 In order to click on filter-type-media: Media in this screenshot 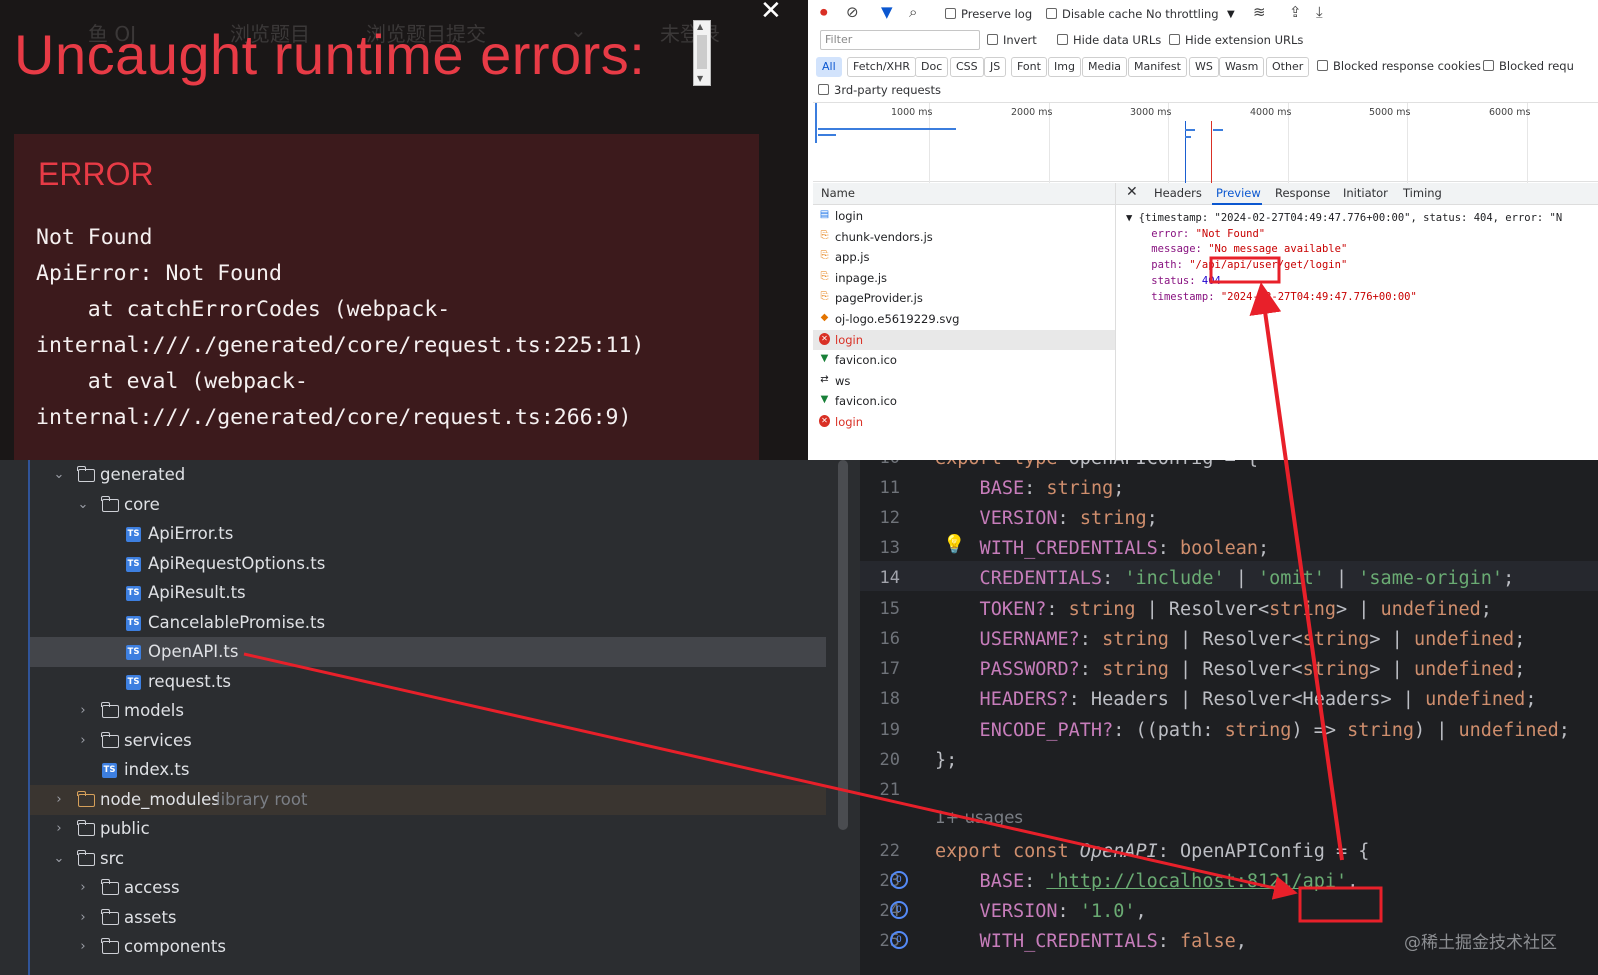, I will do `click(1105, 67)`.